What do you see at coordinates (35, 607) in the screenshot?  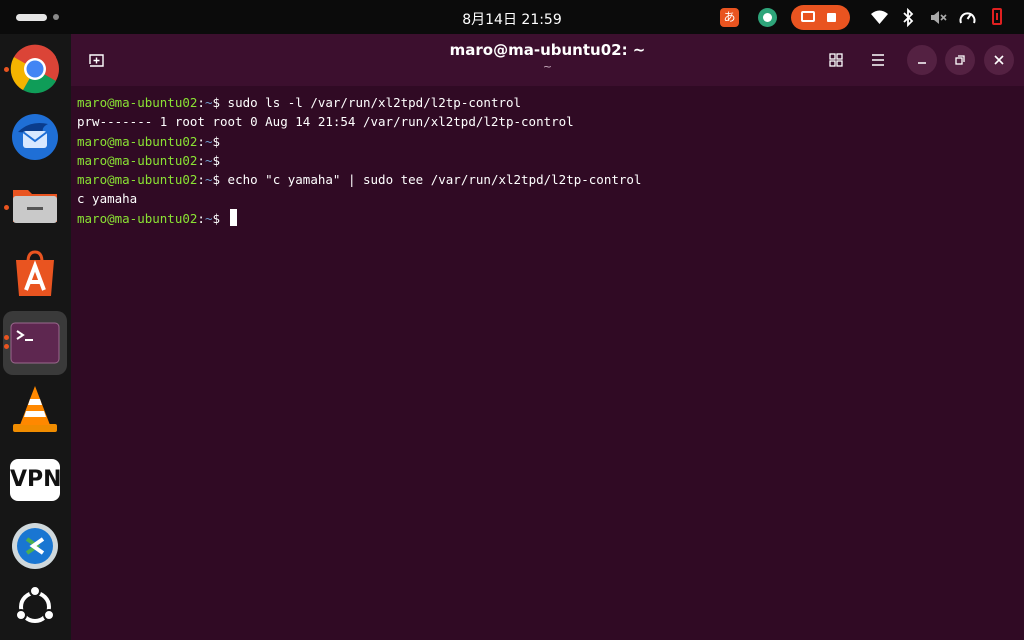 I see `ubuntu-icon` at bounding box center [35, 607].